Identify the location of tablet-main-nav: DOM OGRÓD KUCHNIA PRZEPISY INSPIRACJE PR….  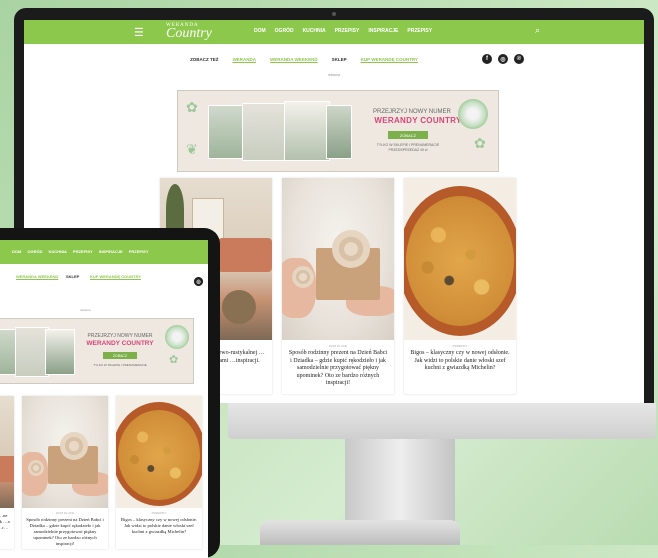
(80, 251).